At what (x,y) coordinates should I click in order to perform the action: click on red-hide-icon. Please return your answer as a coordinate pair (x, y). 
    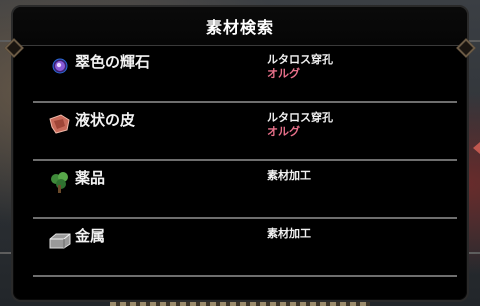
    Looking at the image, I should click on (59, 124).